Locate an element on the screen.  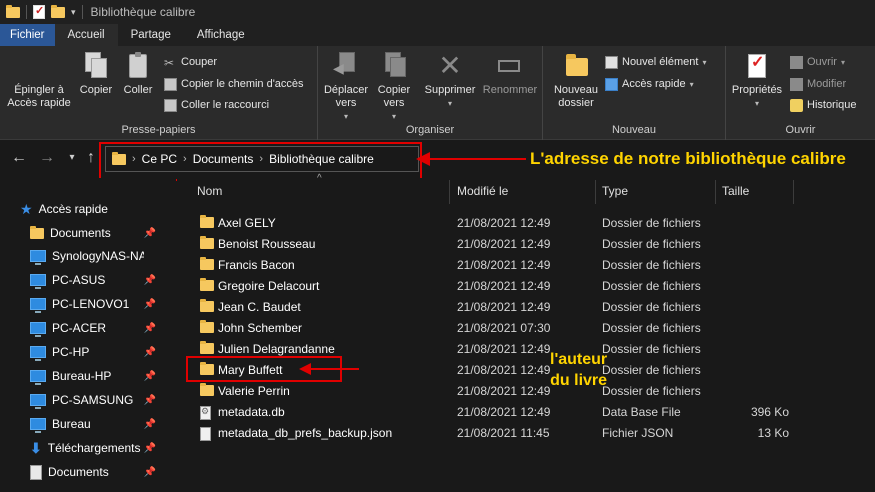
sidebar-item-pc-acer: PC-ACER 📌 is located at coordinates (96, 328).